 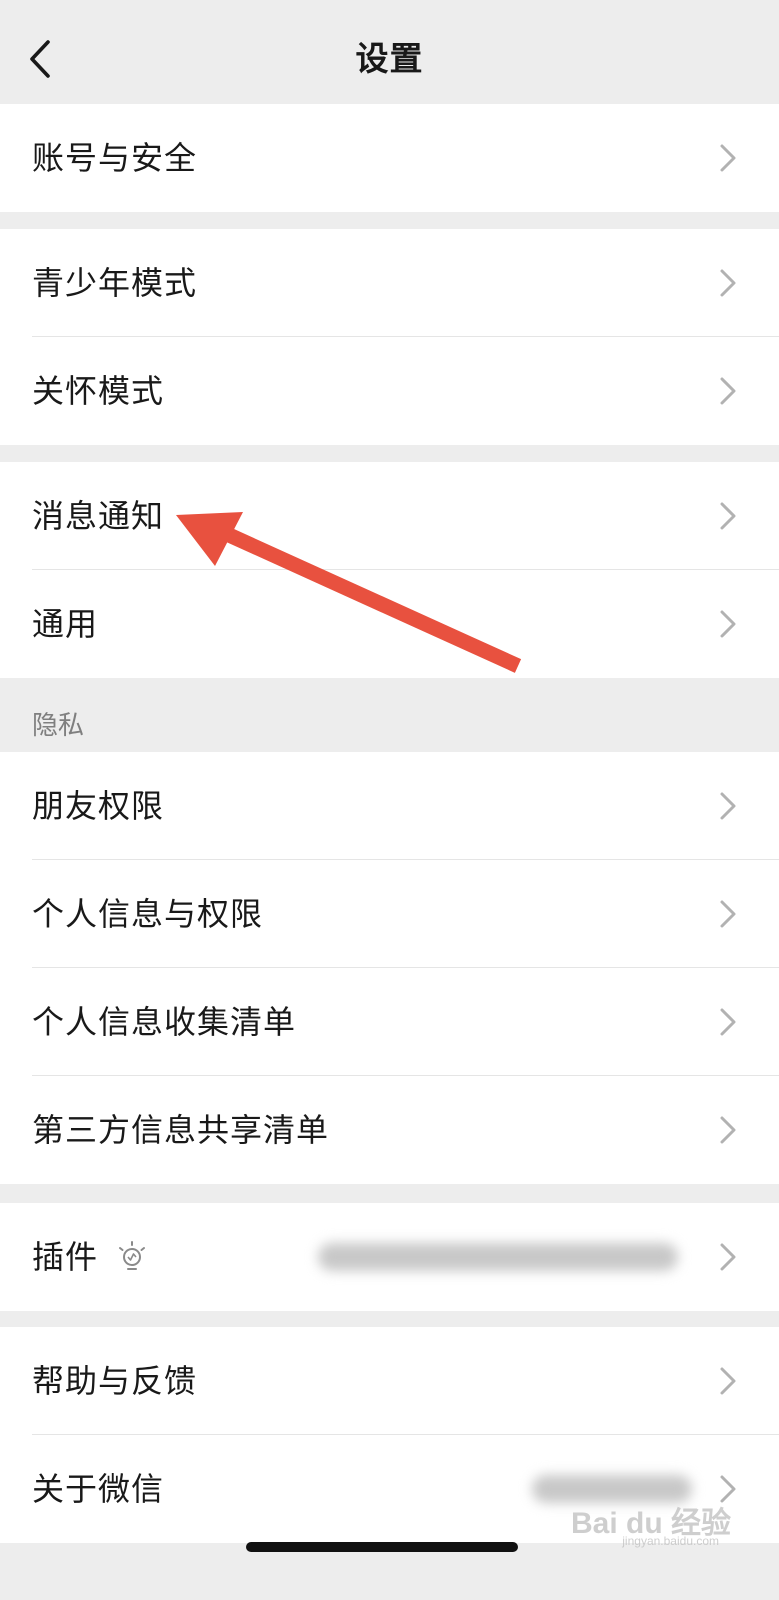 I want to click on settings-item-help-feedback: 帮助与反馈, so click(x=389, y=1381).